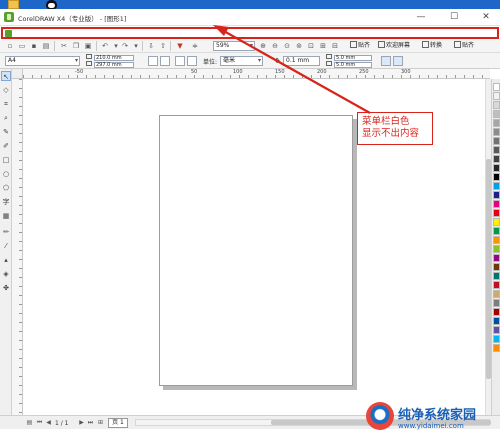 This screenshot has height=435, width=500. I want to click on launch-button: 贴齐, so click(464, 46).